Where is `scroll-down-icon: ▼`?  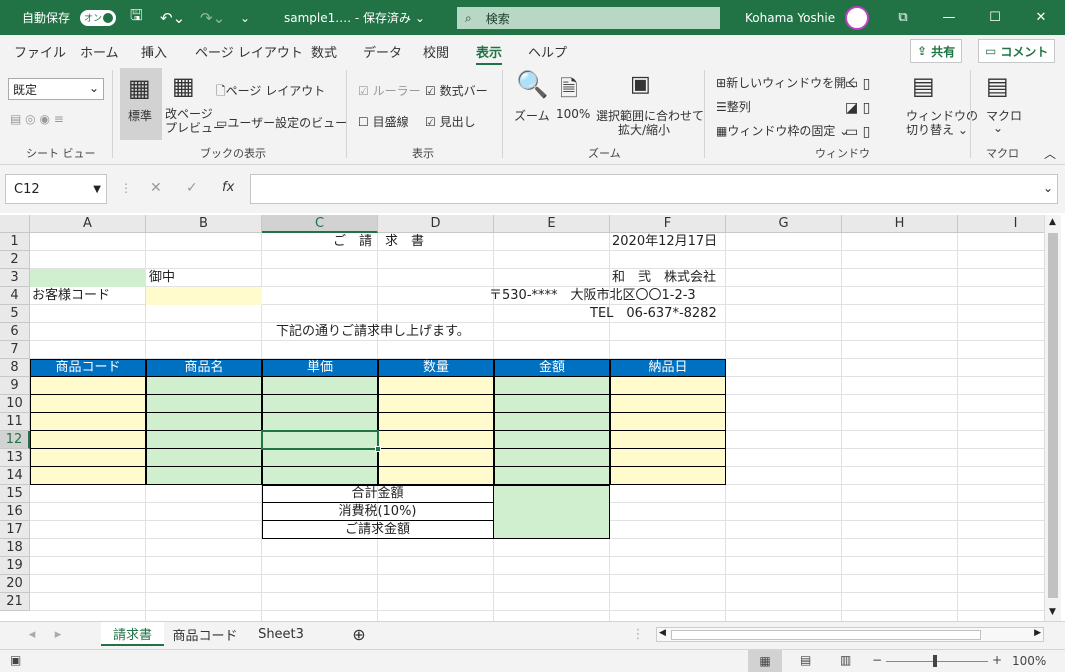
scroll-down-icon: ▼ is located at coordinates (1052, 612).